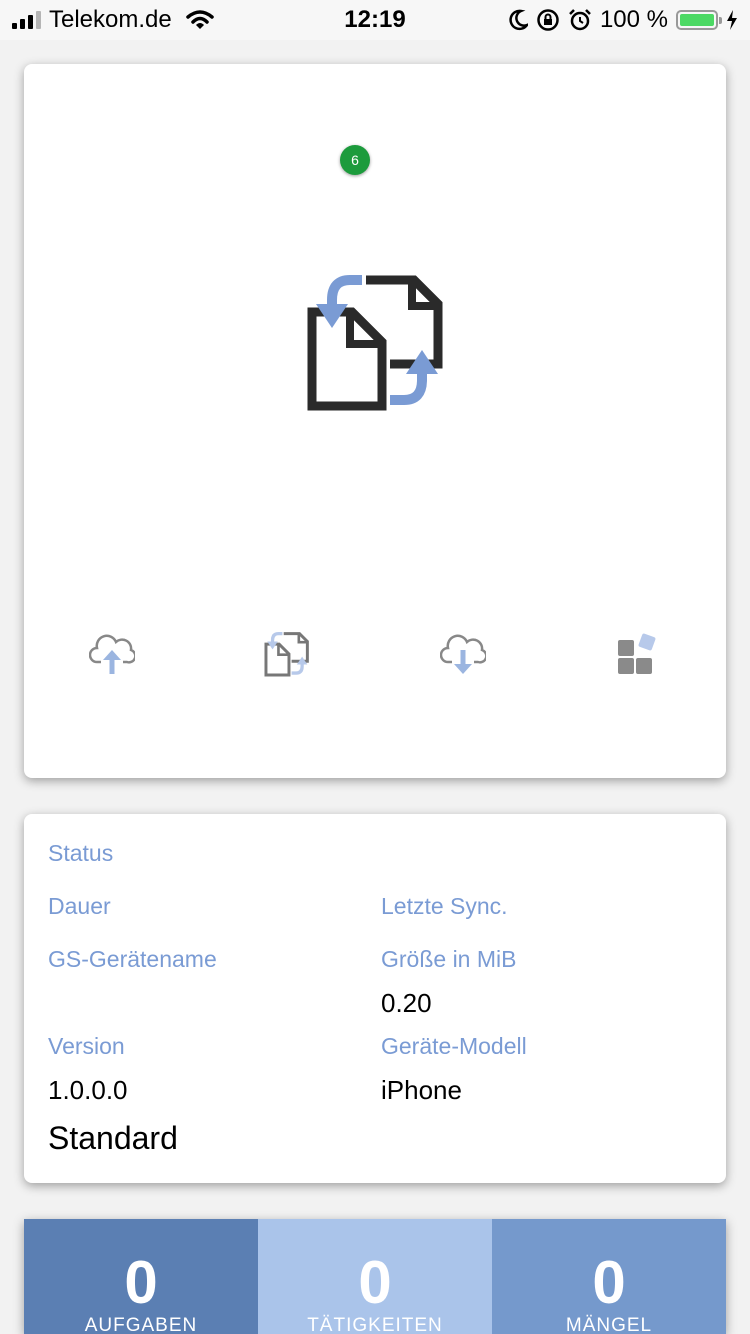  What do you see at coordinates (88, 1090) in the screenshot?
I see `version-value: 1.0.0.0` at bounding box center [88, 1090].